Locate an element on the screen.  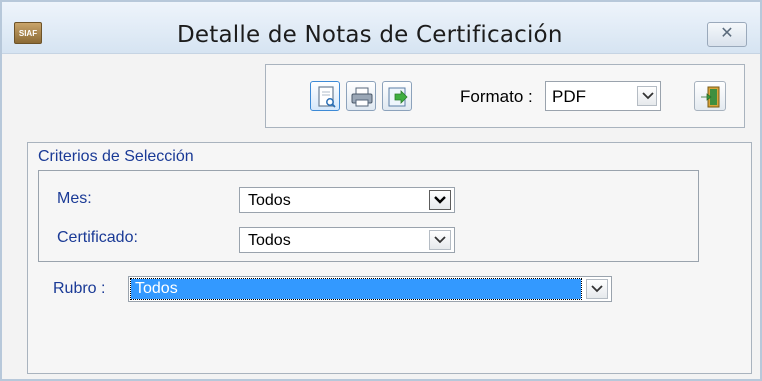
selection-criteria-title: Criterios de Selección is located at coordinates (116, 156).